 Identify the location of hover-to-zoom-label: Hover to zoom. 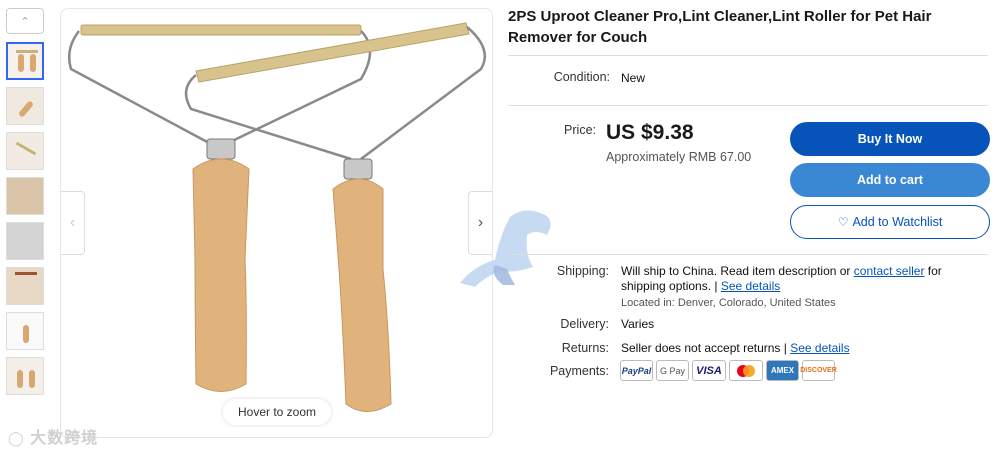
(277, 412).